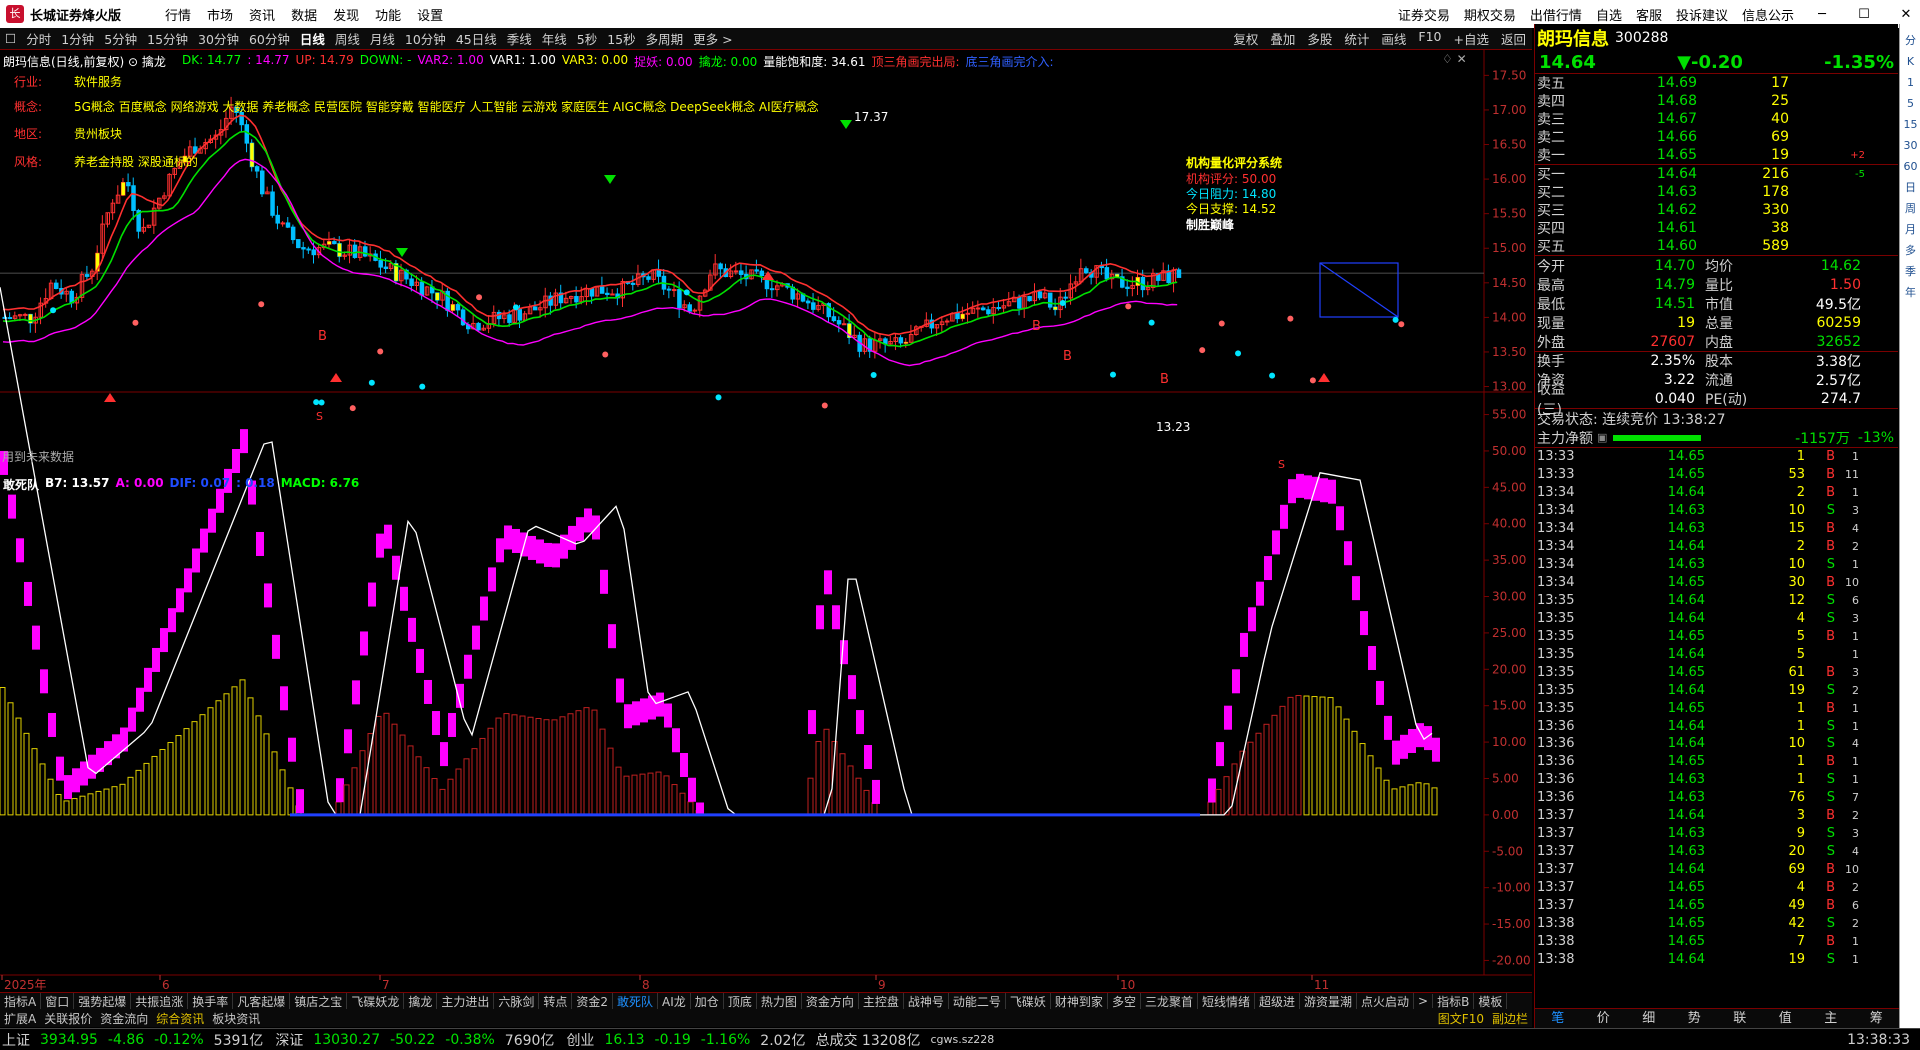 Image resolution: width=1920 pixels, height=1050 pixels. What do you see at coordinates (1716, 923) in the screenshot?
I see `tick-row: 13:38 14.65 42 S 2` at bounding box center [1716, 923].